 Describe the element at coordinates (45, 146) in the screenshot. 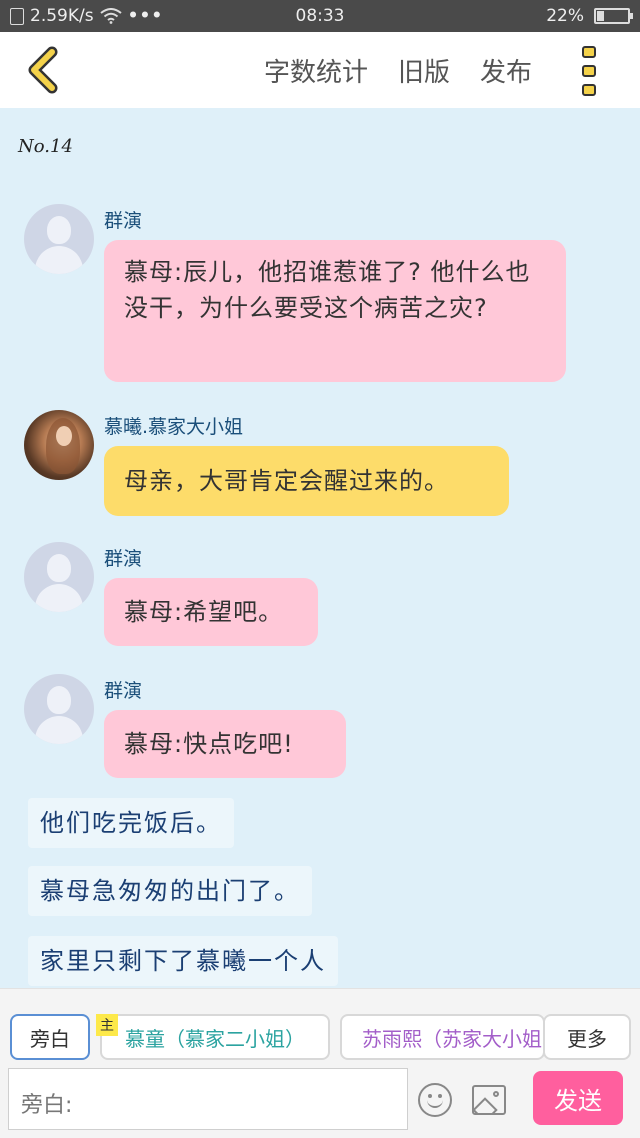

I see `chapter-number: No.14` at that location.